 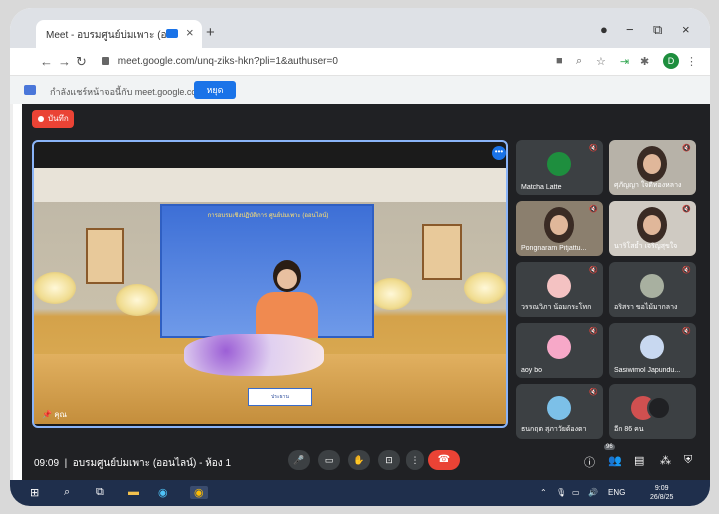 I want to click on more-options-button: ⋮, so click(x=415, y=460).